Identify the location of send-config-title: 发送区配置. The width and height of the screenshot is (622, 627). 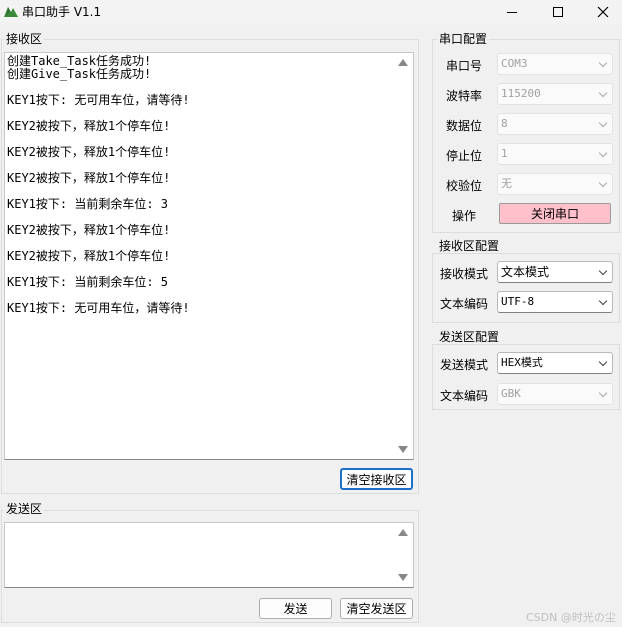
(469, 337).